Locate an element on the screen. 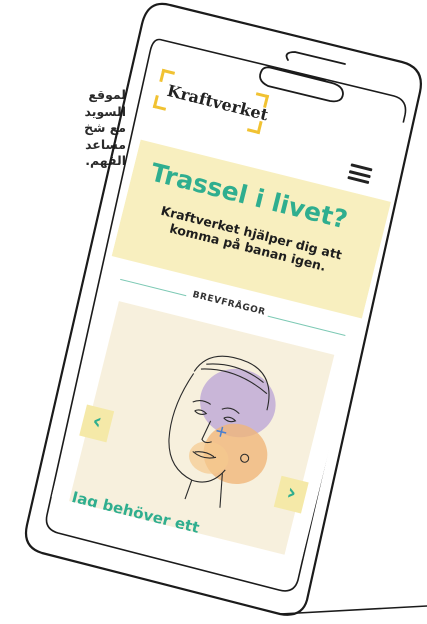 The image size is (427, 624). prev-slide-button: ‹ is located at coordinates (97, 423).